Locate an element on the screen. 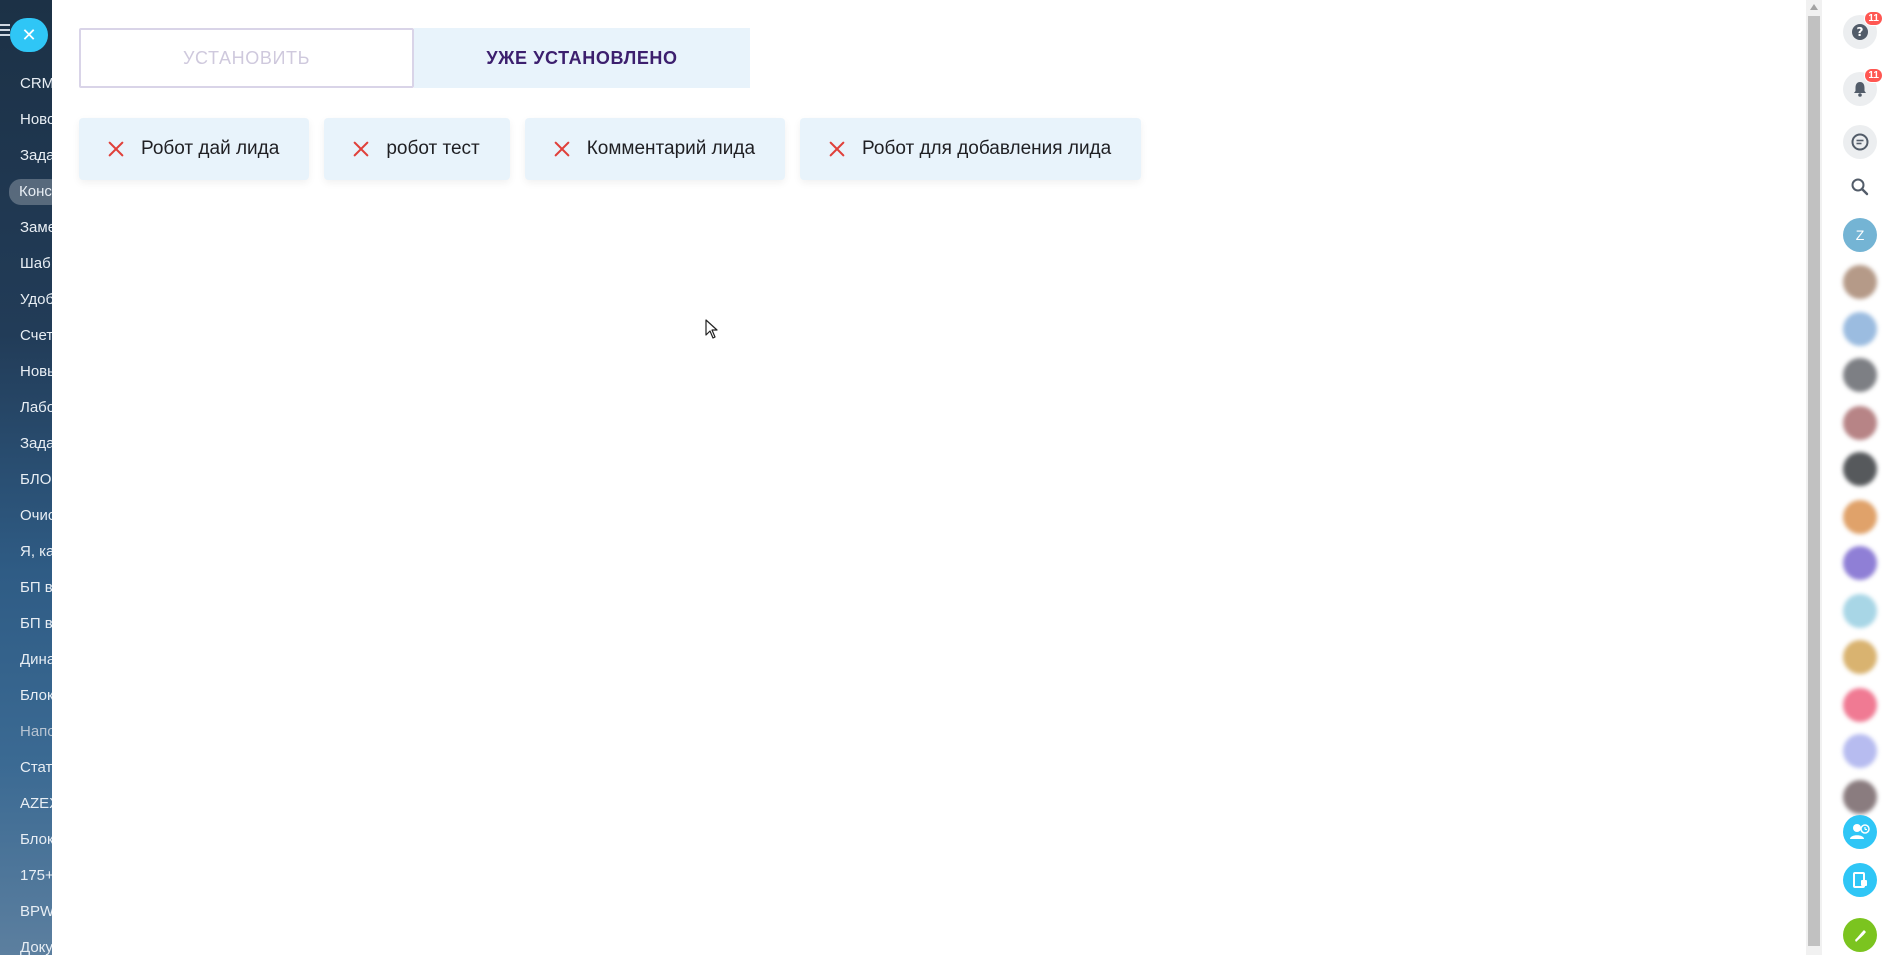 This screenshot has width=1904, height=955. bell-icon is located at coordinates (1860, 89).